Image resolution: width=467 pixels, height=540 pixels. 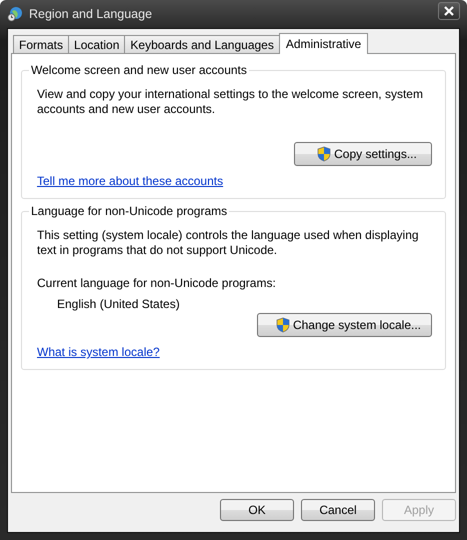 I want to click on tab: Administrative, so click(x=323, y=43).